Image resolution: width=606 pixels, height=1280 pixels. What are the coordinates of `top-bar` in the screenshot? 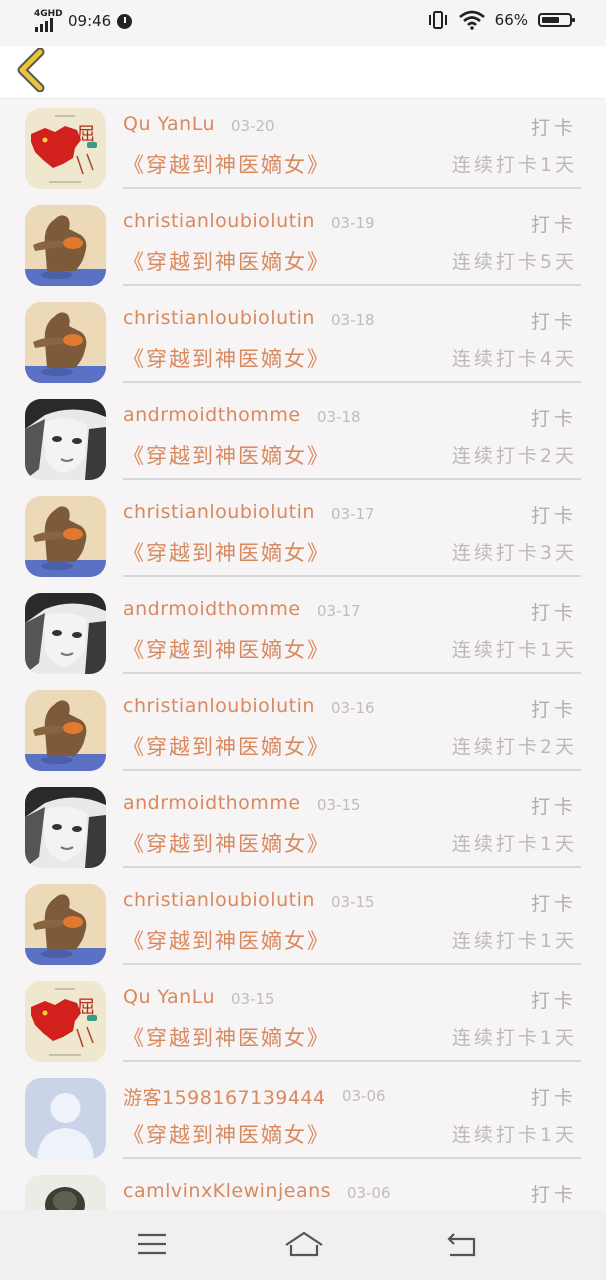 It's located at (303, 72).